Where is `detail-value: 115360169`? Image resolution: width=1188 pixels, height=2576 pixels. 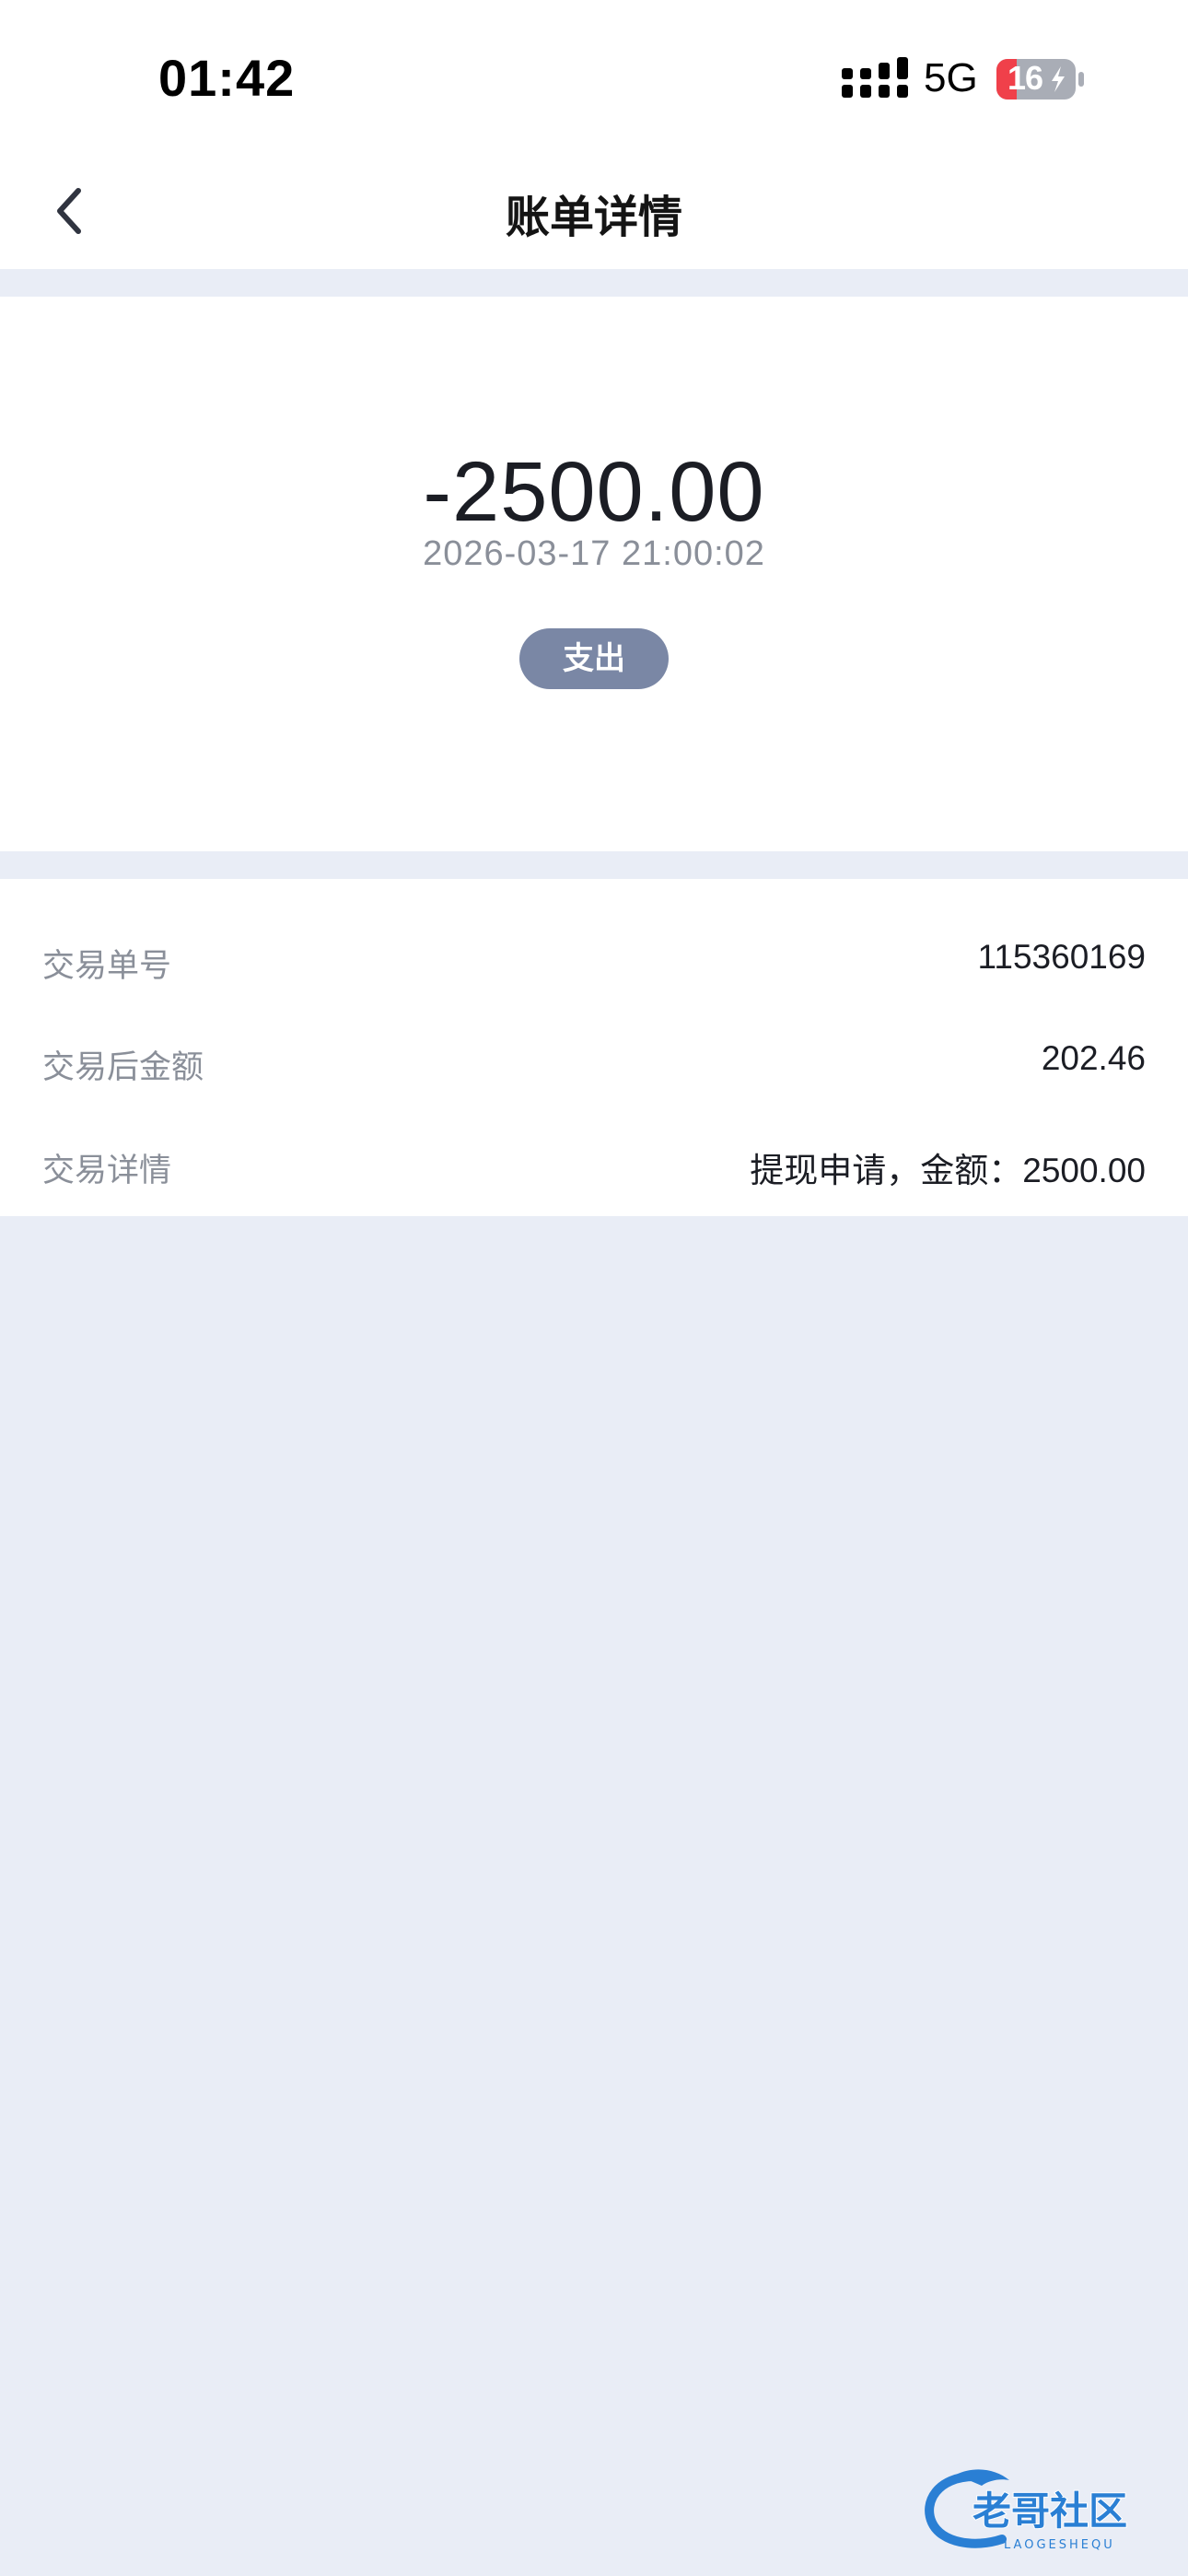 detail-value: 115360169 is located at coordinates (1061, 957).